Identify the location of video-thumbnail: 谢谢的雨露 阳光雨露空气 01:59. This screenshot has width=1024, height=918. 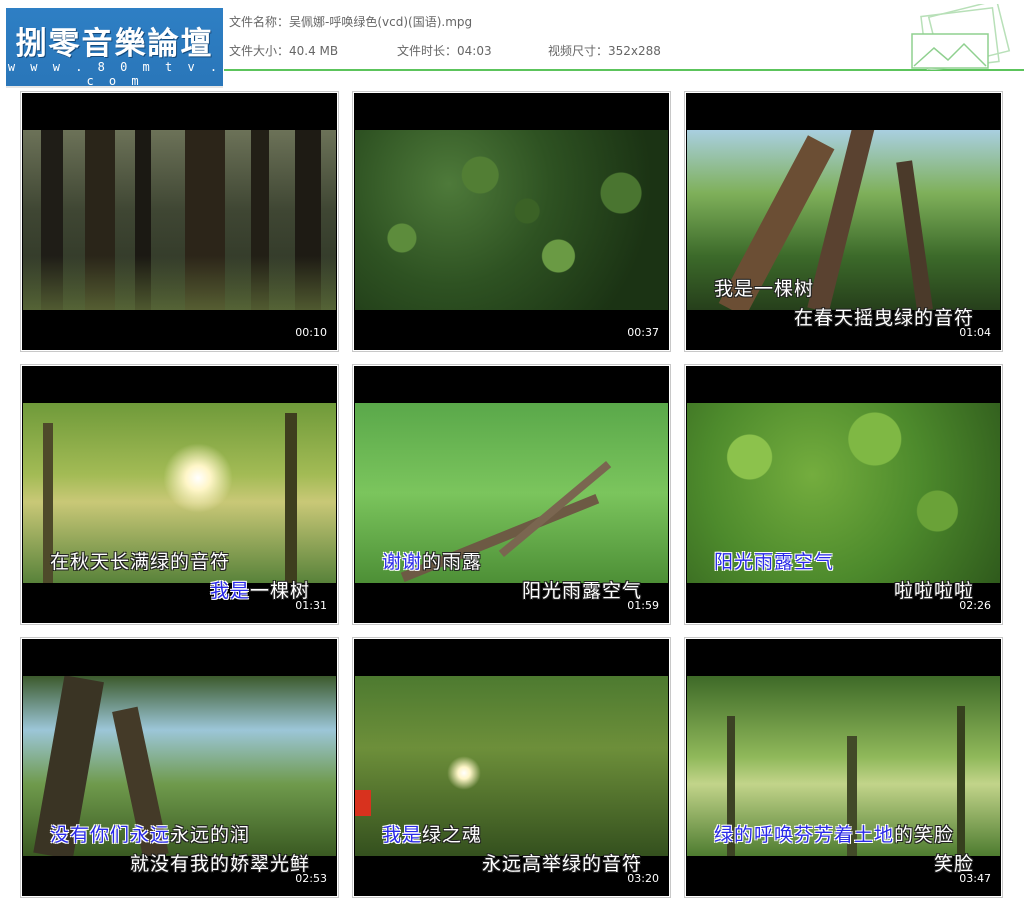
(511, 494).